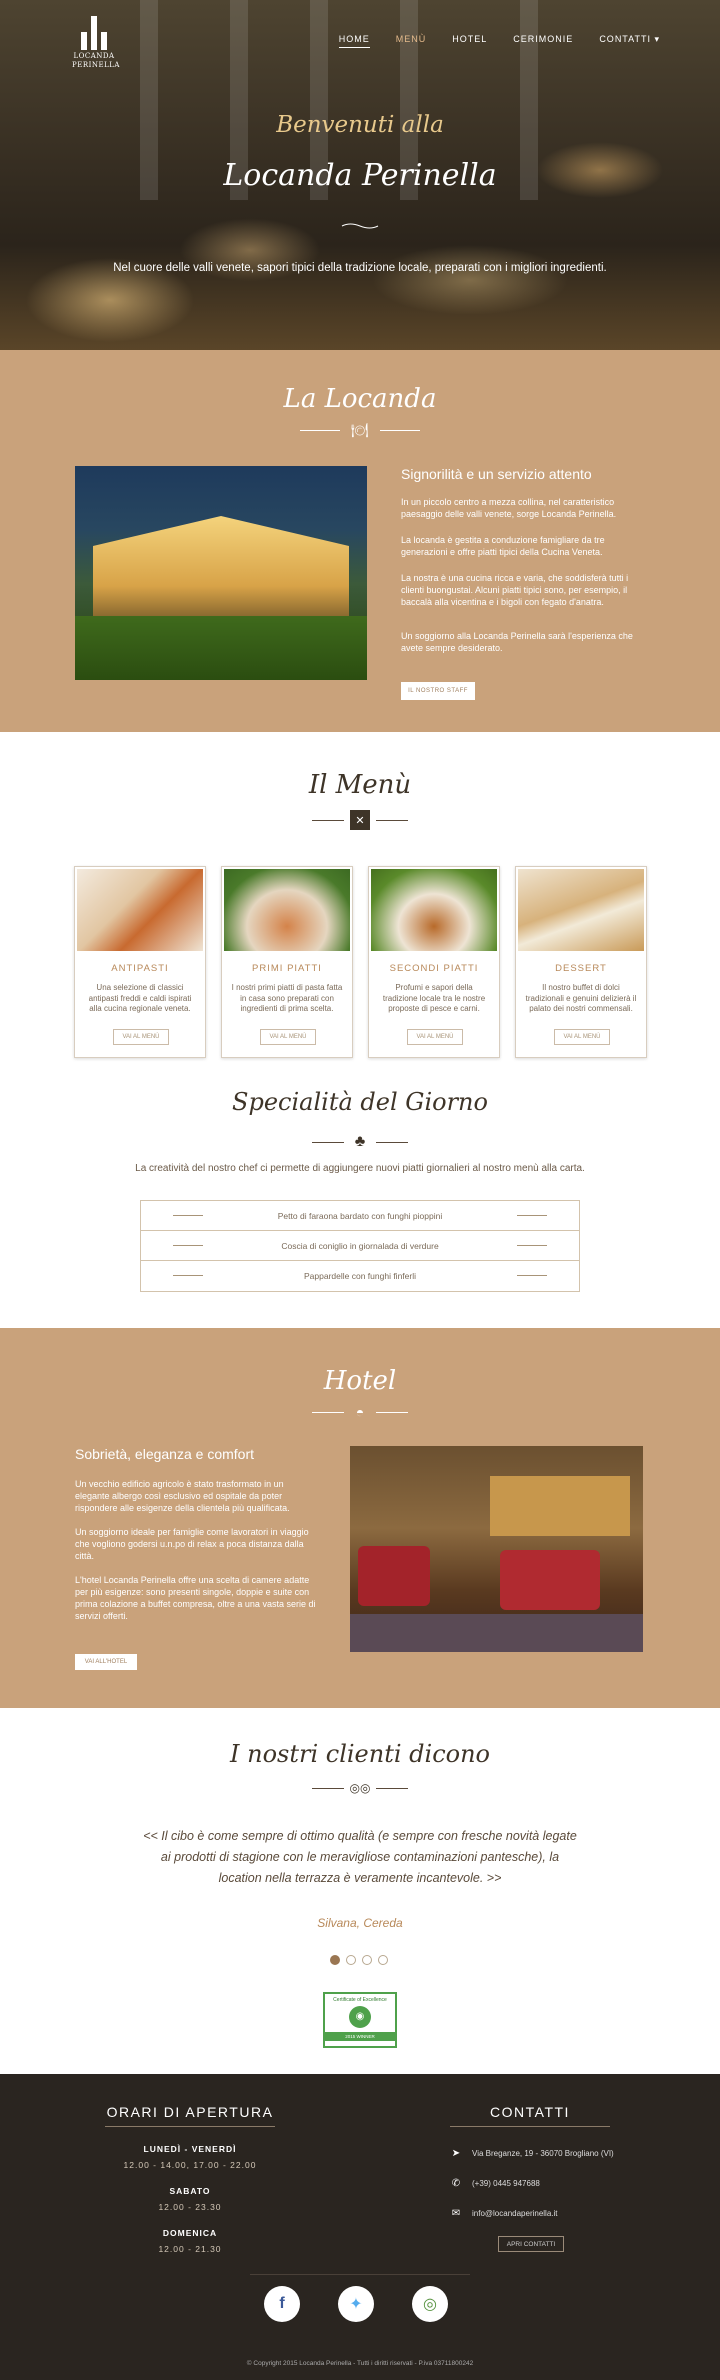 The image size is (720, 2380). Describe the element at coordinates (438, 691) in the screenshot. I see `staff-button: IL NOSTRO STAFF` at that location.